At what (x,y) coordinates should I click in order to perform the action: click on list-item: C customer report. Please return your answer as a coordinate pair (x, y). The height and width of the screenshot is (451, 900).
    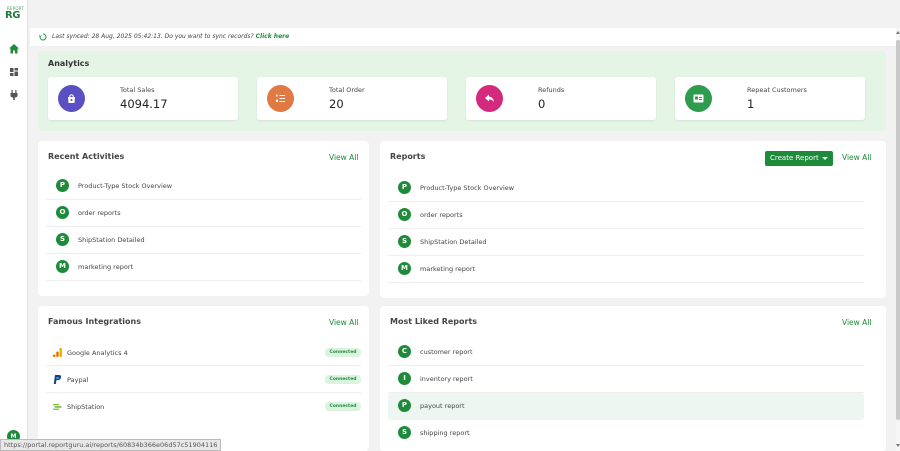
    Looking at the image, I should click on (626, 352).